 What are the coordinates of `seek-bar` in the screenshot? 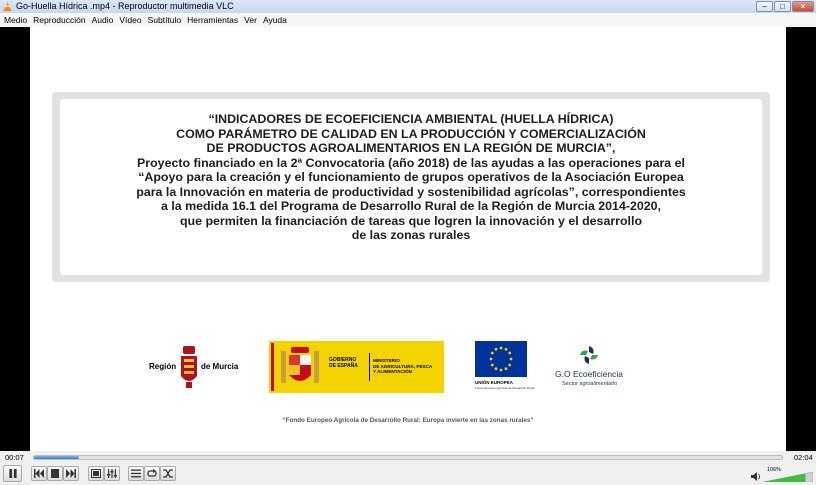 It's located at (408, 457).